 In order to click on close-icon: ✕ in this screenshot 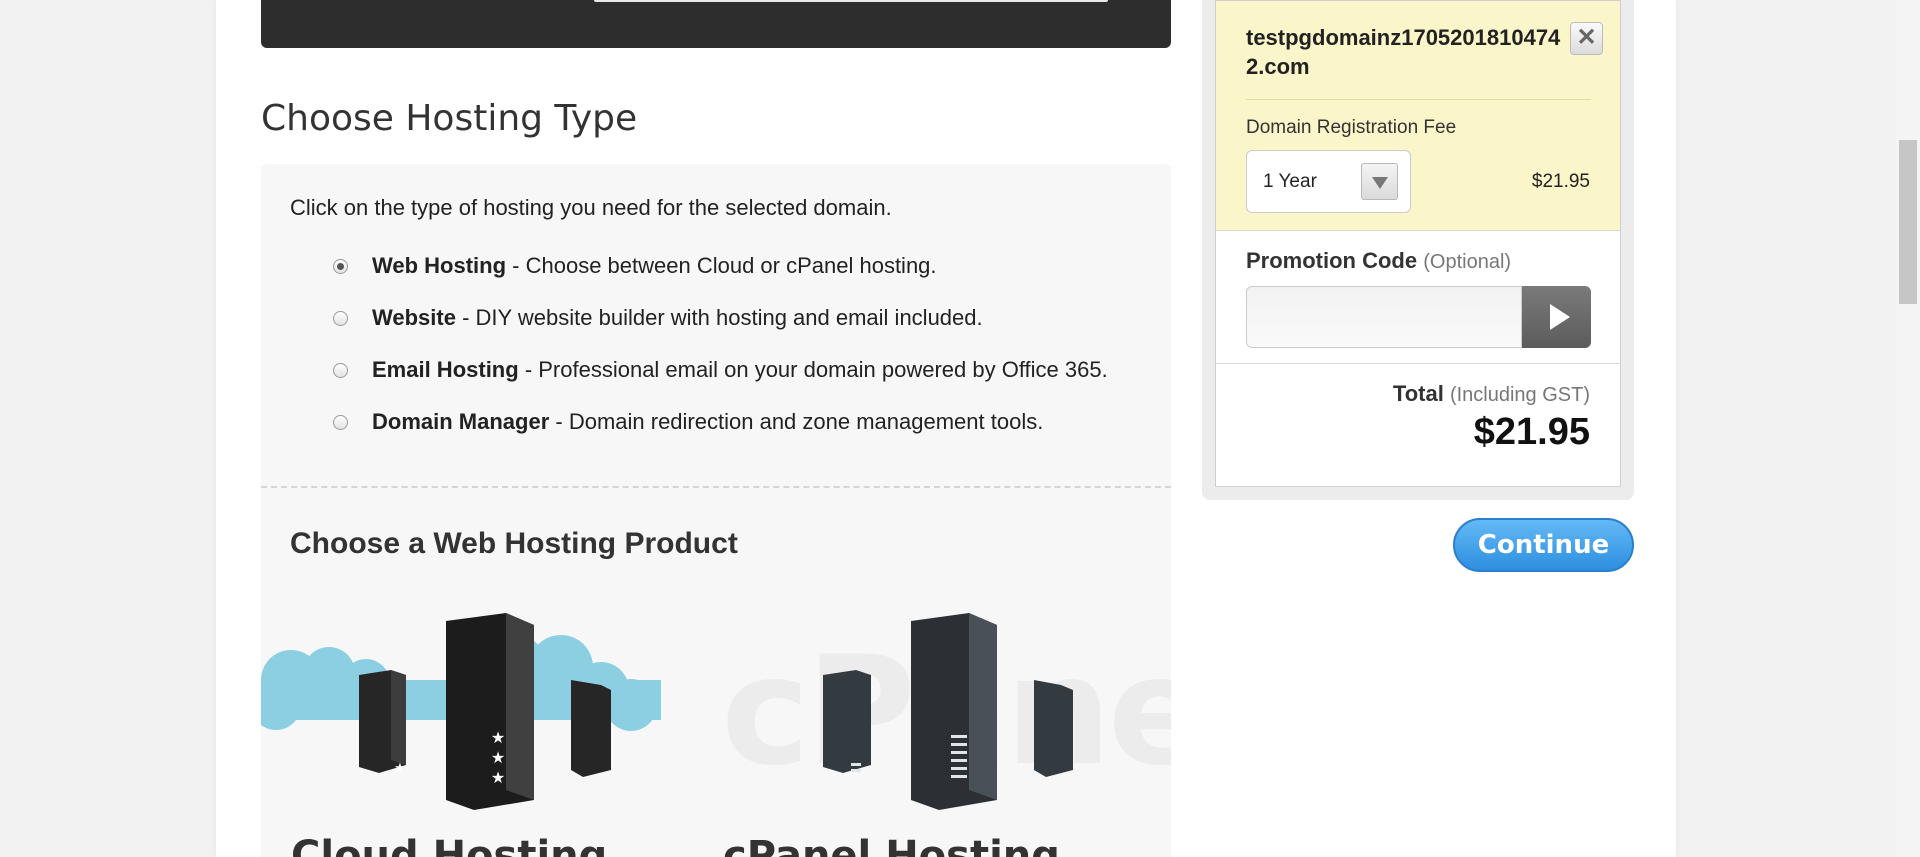, I will do `click(1586, 38)`.